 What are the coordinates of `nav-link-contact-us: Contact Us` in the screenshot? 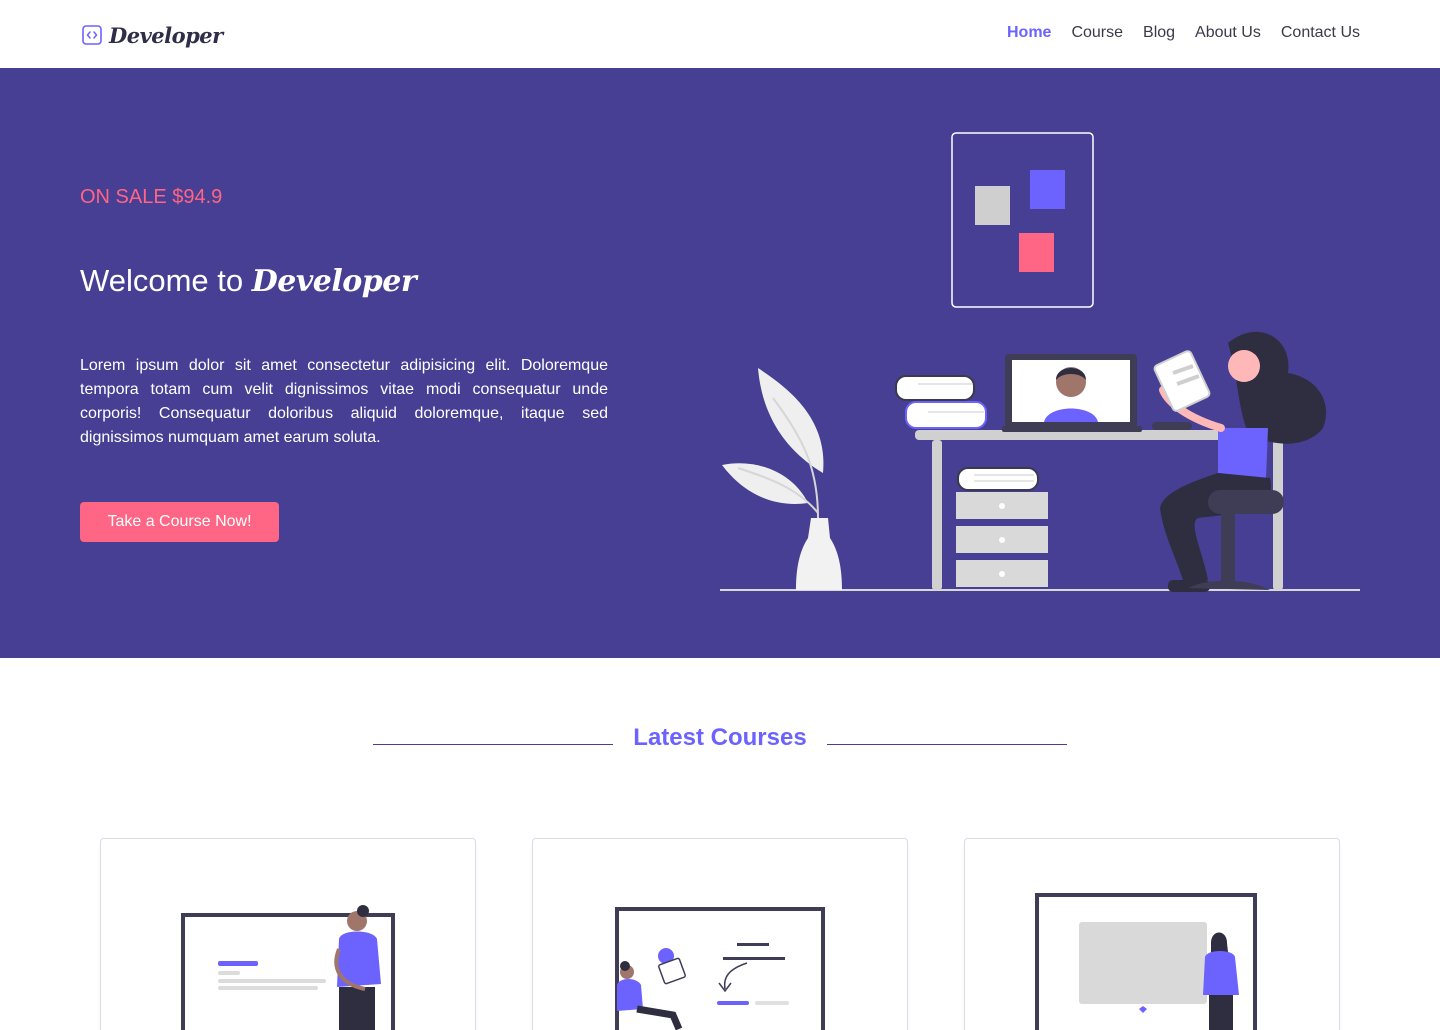 It's located at (1320, 33).